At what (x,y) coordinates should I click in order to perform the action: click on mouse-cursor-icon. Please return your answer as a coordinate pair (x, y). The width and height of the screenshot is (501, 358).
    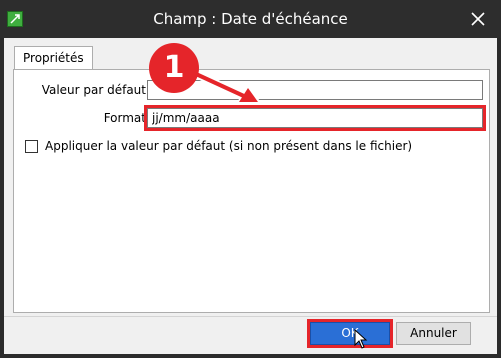
    Looking at the image, I should click on (361, 339).